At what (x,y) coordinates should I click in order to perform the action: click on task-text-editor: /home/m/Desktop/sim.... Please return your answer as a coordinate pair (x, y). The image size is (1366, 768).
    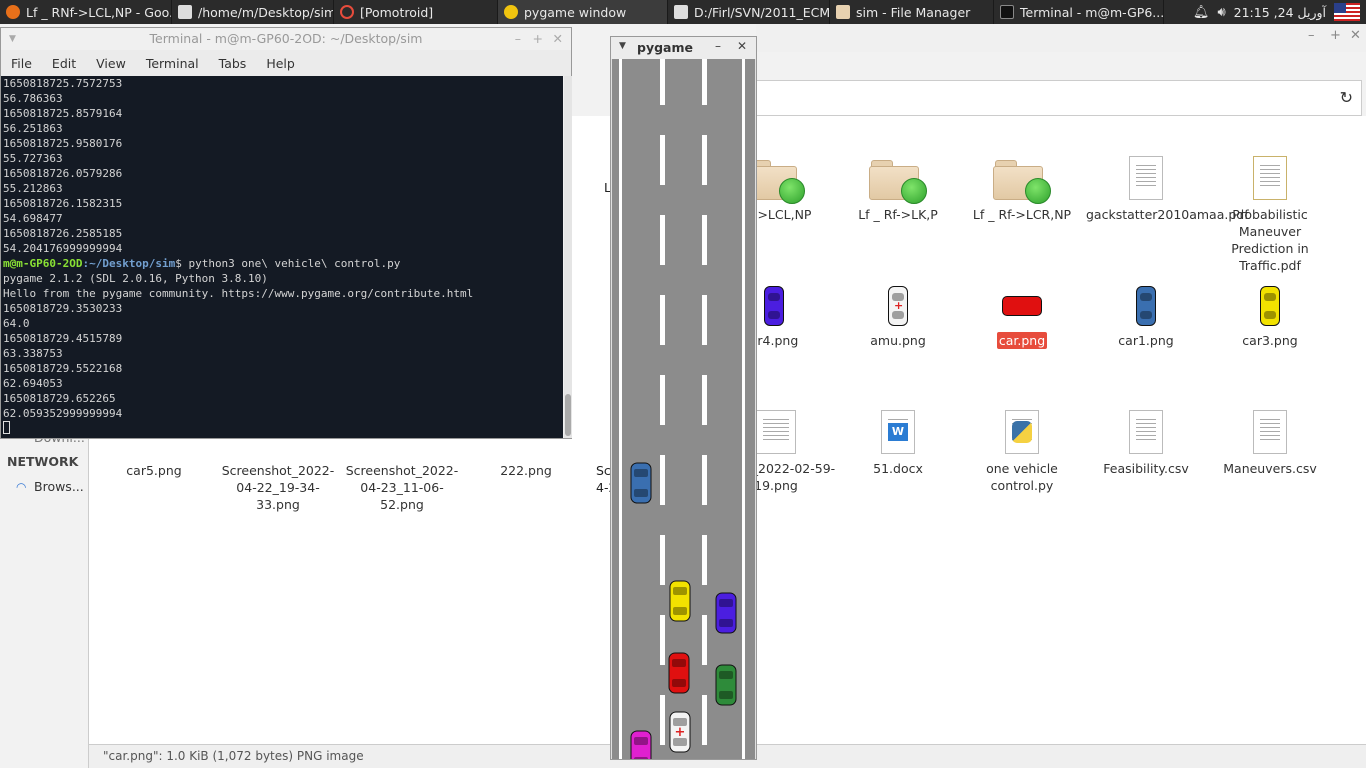
    Looking at the image, I should click on (253, 12).